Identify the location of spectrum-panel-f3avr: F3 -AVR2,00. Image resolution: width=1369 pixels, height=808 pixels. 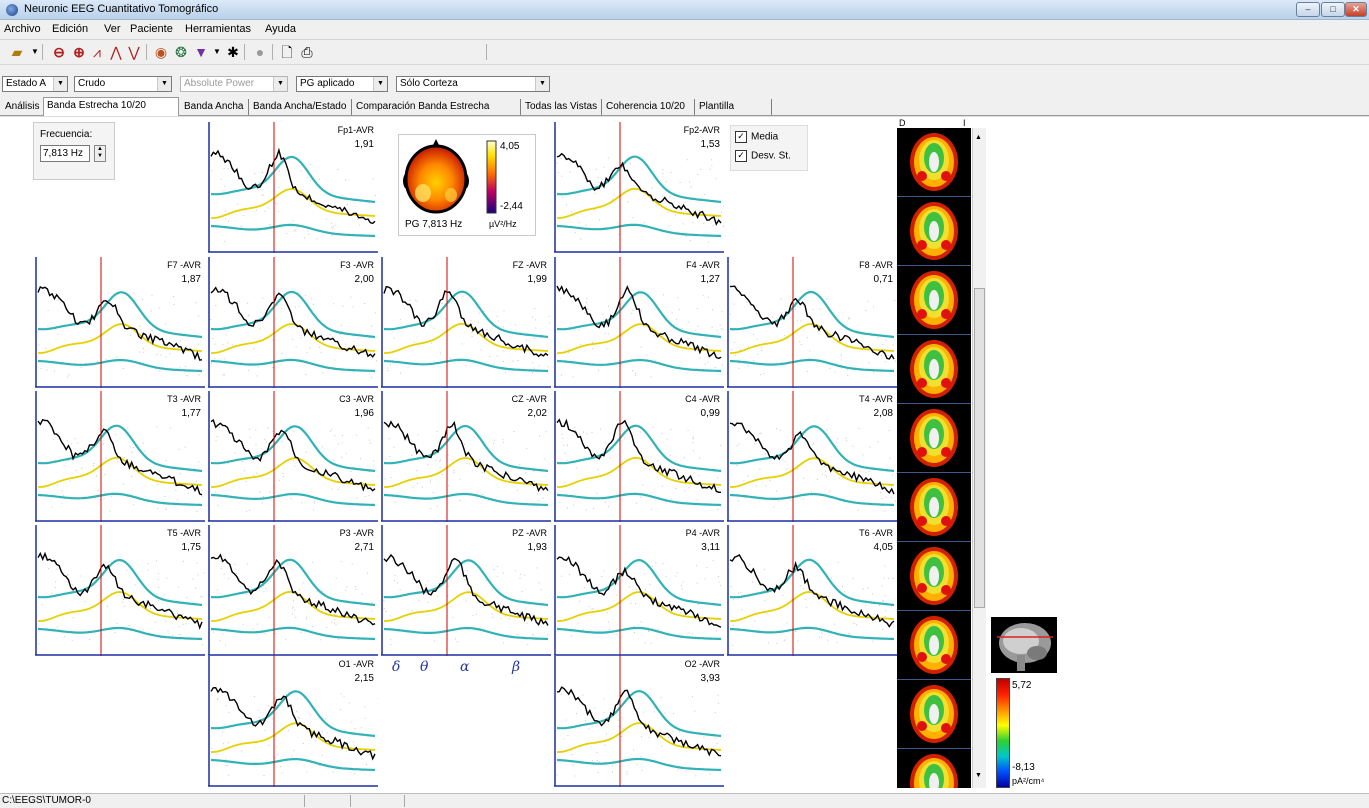
(293, 322).